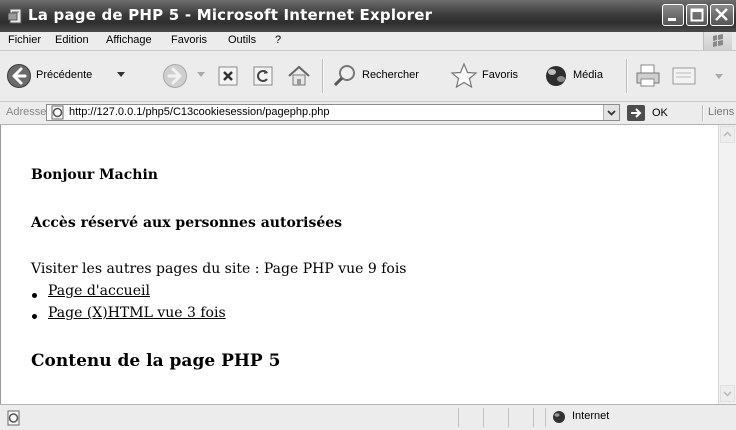 This screenshot has height=430, width=736. What do you see at coordinates (721, 112) in the screenshot?
I see `links-button: Liens` at bounding box center [721, 112].